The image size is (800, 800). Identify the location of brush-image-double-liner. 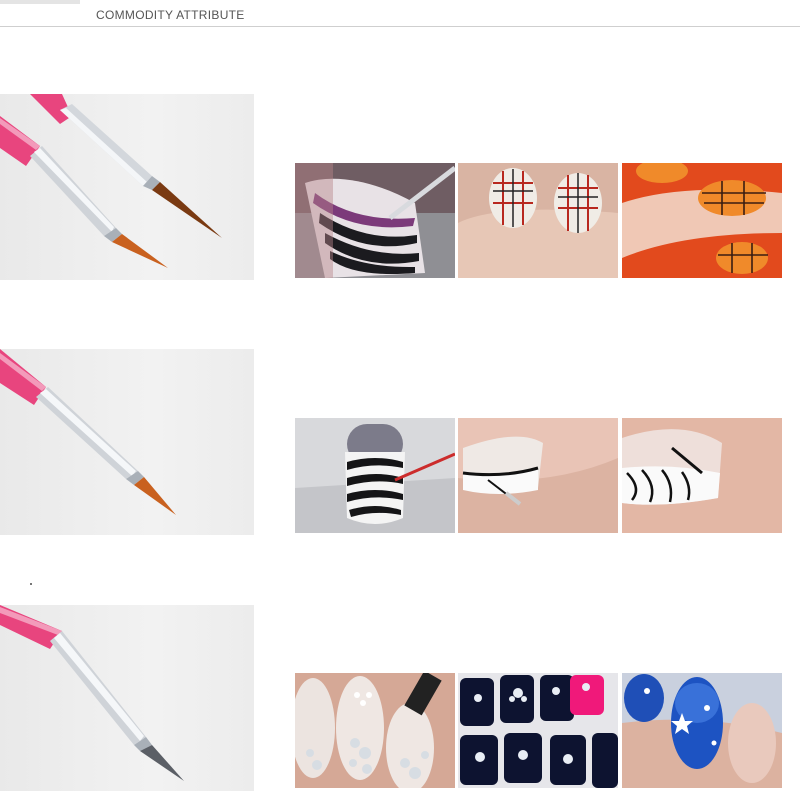
(127, 187).